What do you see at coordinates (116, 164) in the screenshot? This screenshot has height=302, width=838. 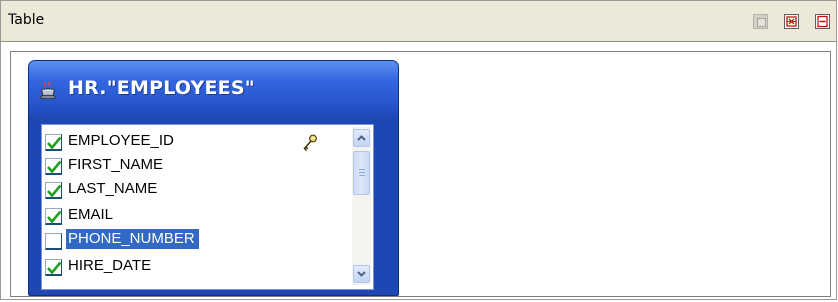 I see `column-name: FIRST_NAME` at bounding box center [116, 164].